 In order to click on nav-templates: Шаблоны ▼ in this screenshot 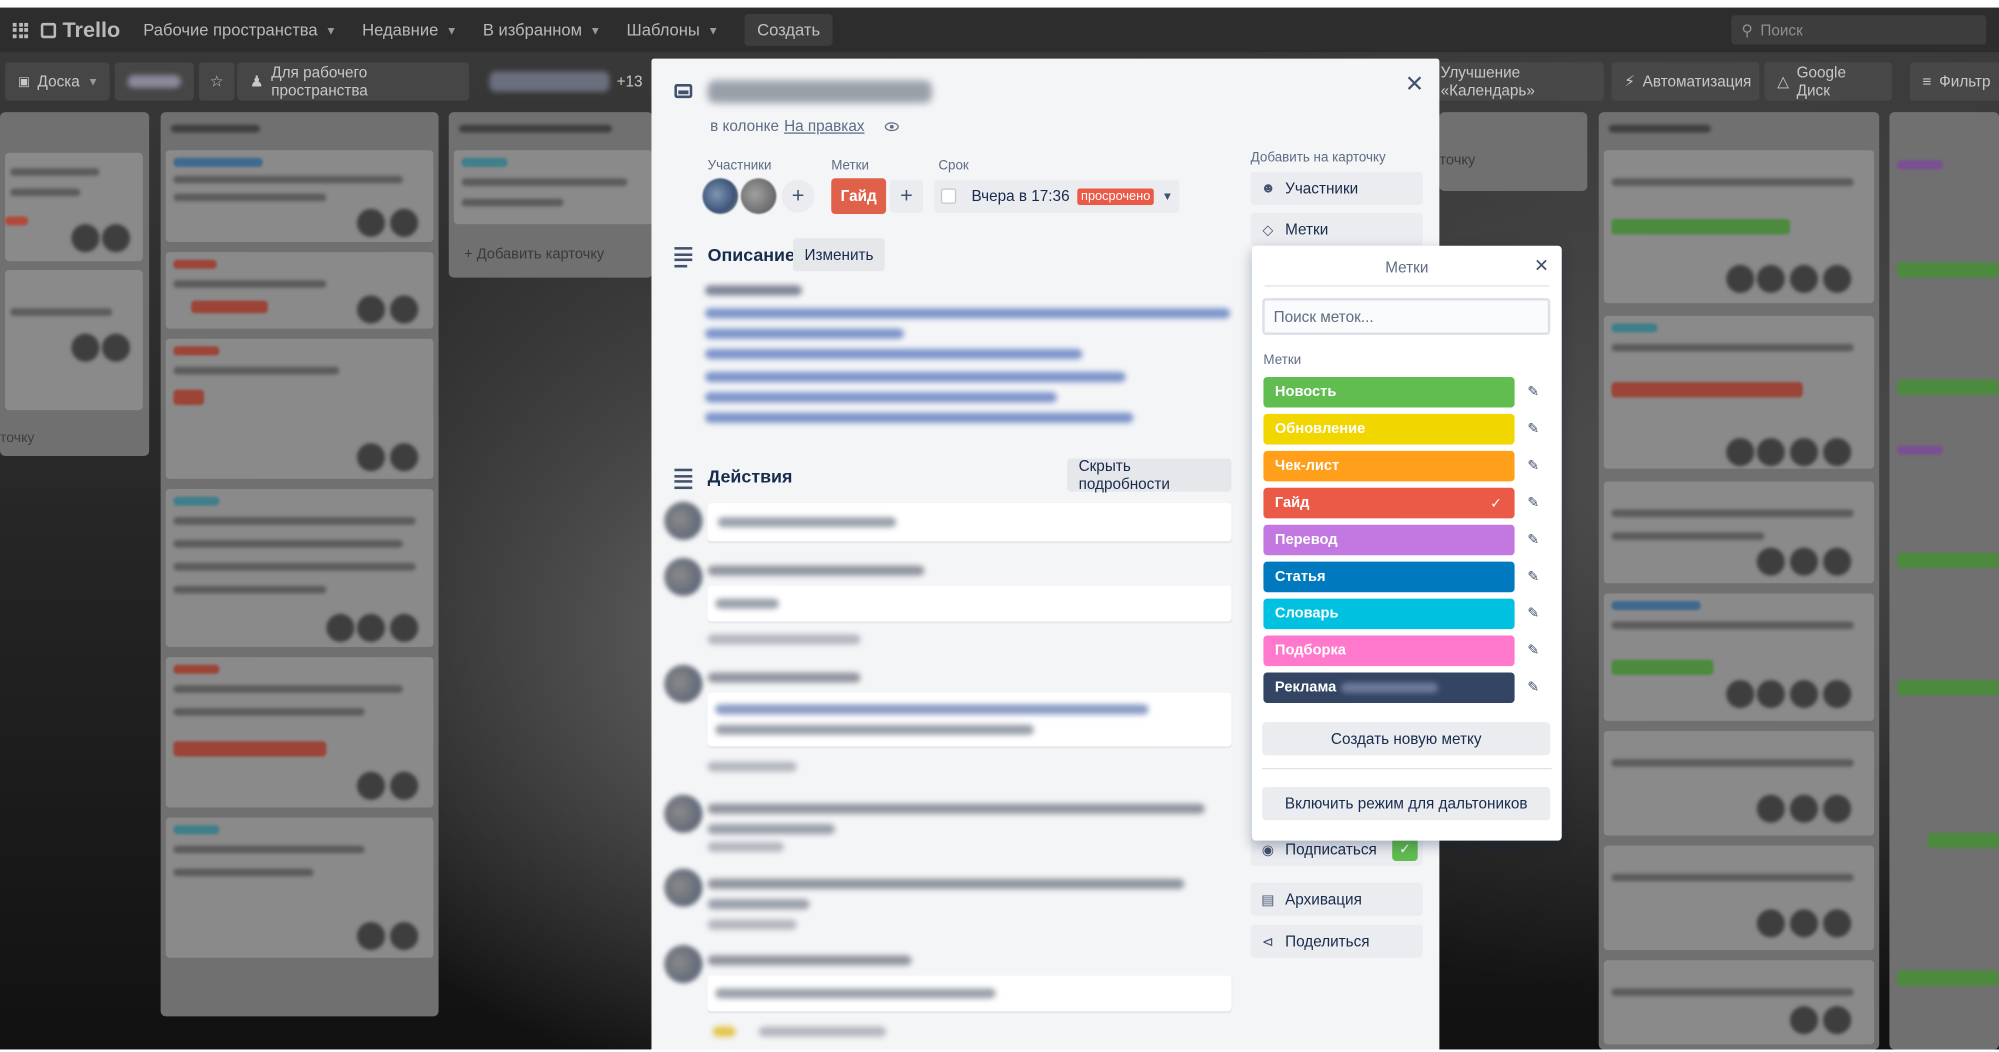, I will do `click(673, 29)`.